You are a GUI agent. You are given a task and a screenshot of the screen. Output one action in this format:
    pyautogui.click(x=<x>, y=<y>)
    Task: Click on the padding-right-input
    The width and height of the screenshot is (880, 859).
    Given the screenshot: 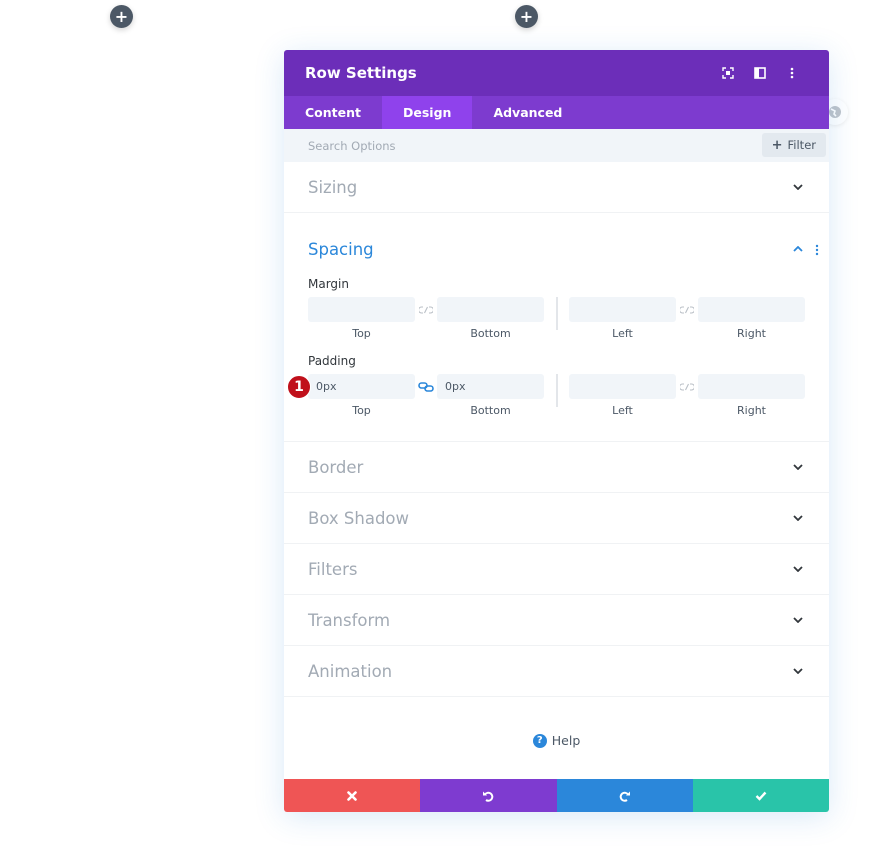 What is the action you would take?
    pyautogui.click(x=751, y=386)
    